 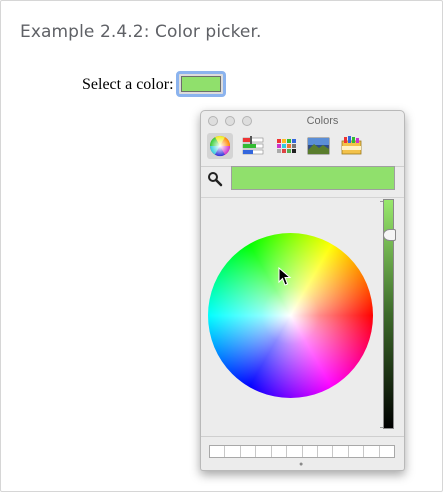 I want to click on tab-color-palettes, so click(x=286, y=146).